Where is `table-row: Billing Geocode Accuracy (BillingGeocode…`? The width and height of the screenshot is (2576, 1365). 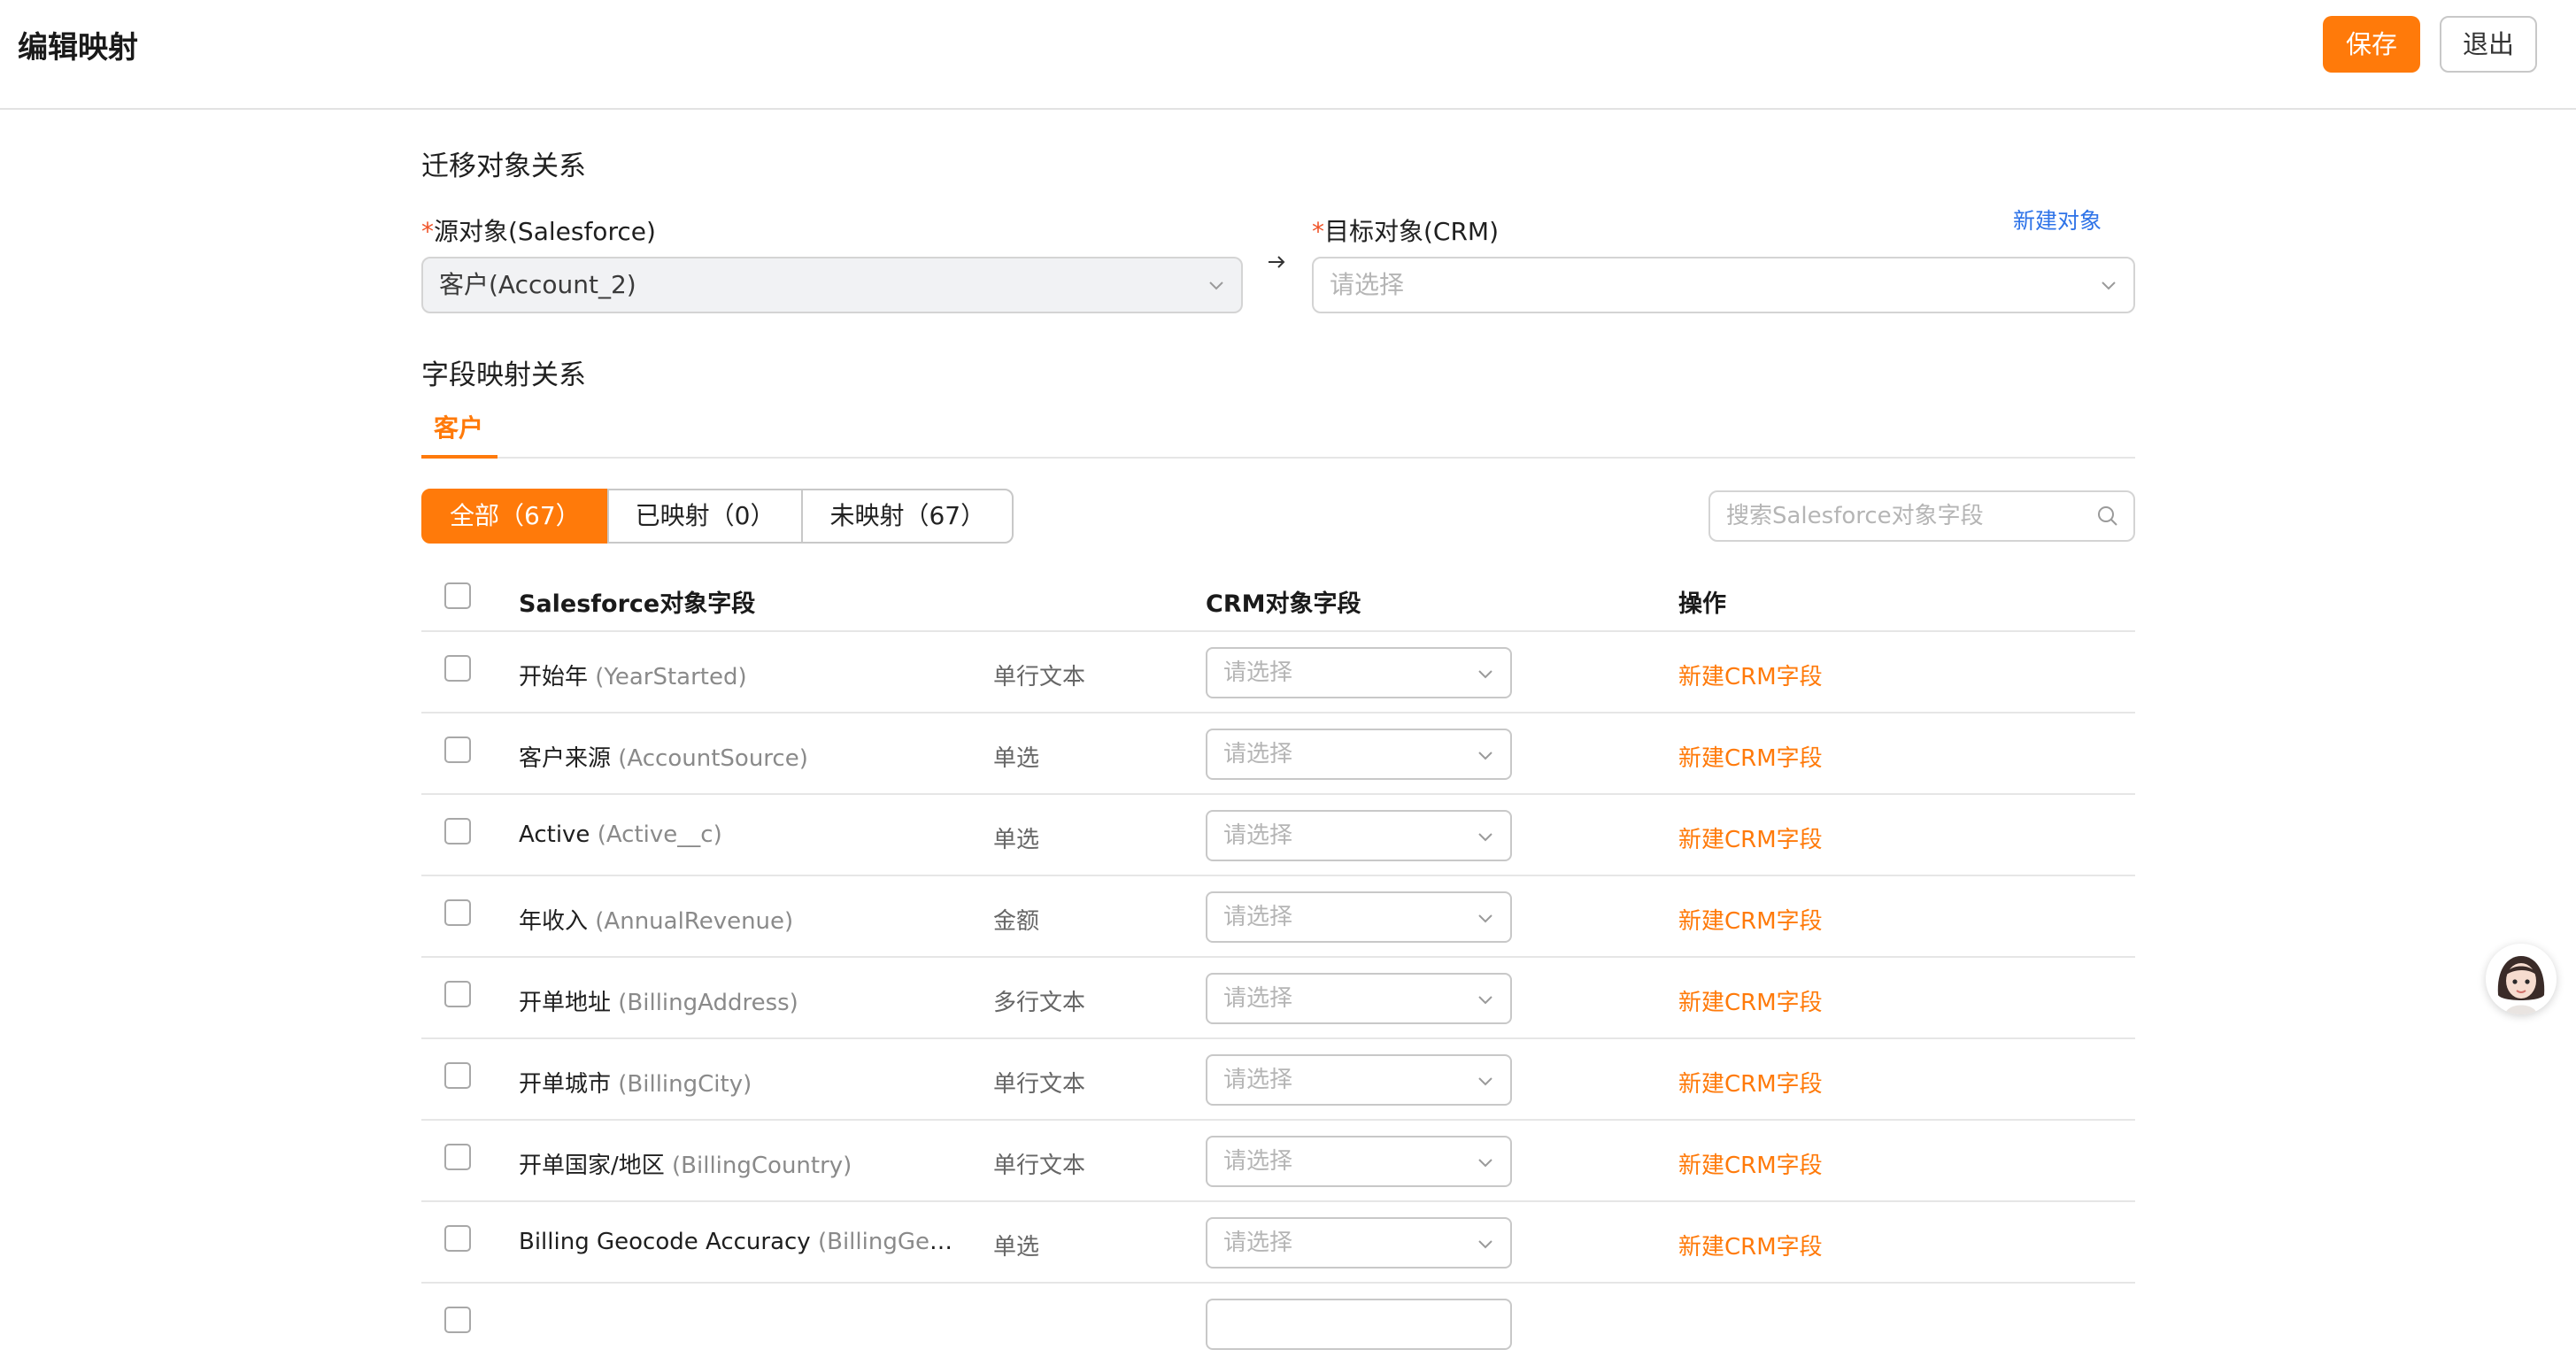 table-row: Billing Geocode Accuracy (BillingGeocode… is located at coordinates (1288, 1243).